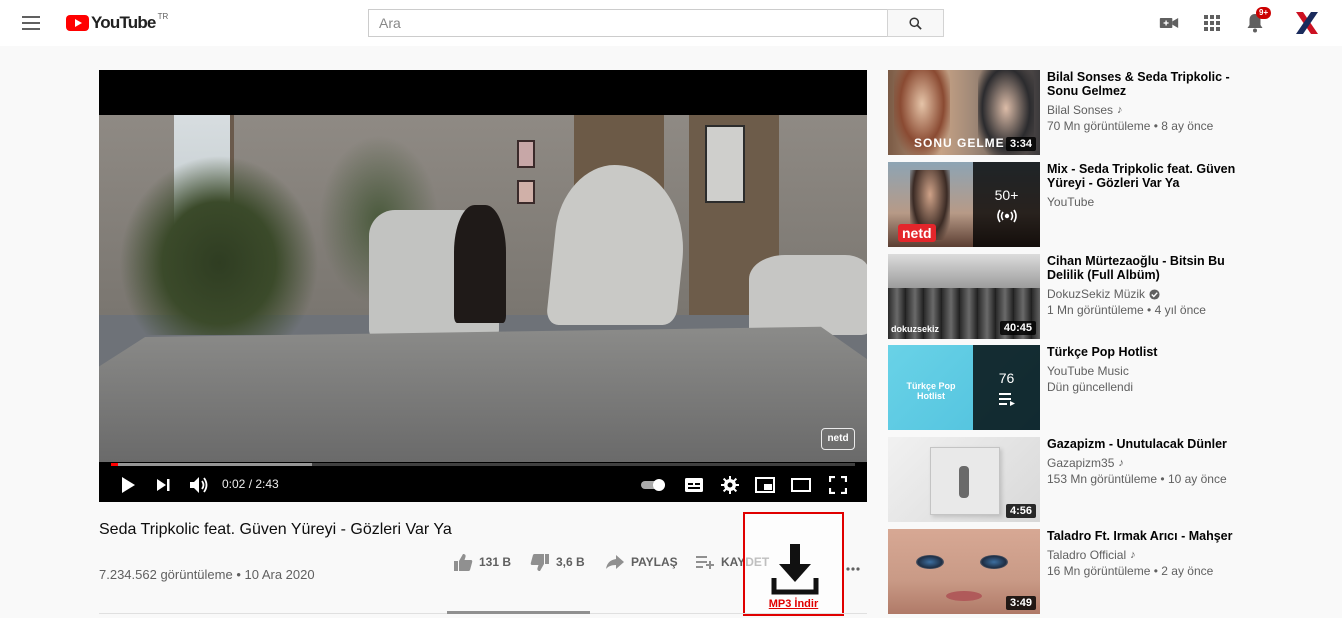 Image resolution: width=1342 pixels, height=618 pixels. What do you see at coordinates (1264, 13) in the screenshot?
I see `notification-badge: 9+` at bounding box center [1264, 13].